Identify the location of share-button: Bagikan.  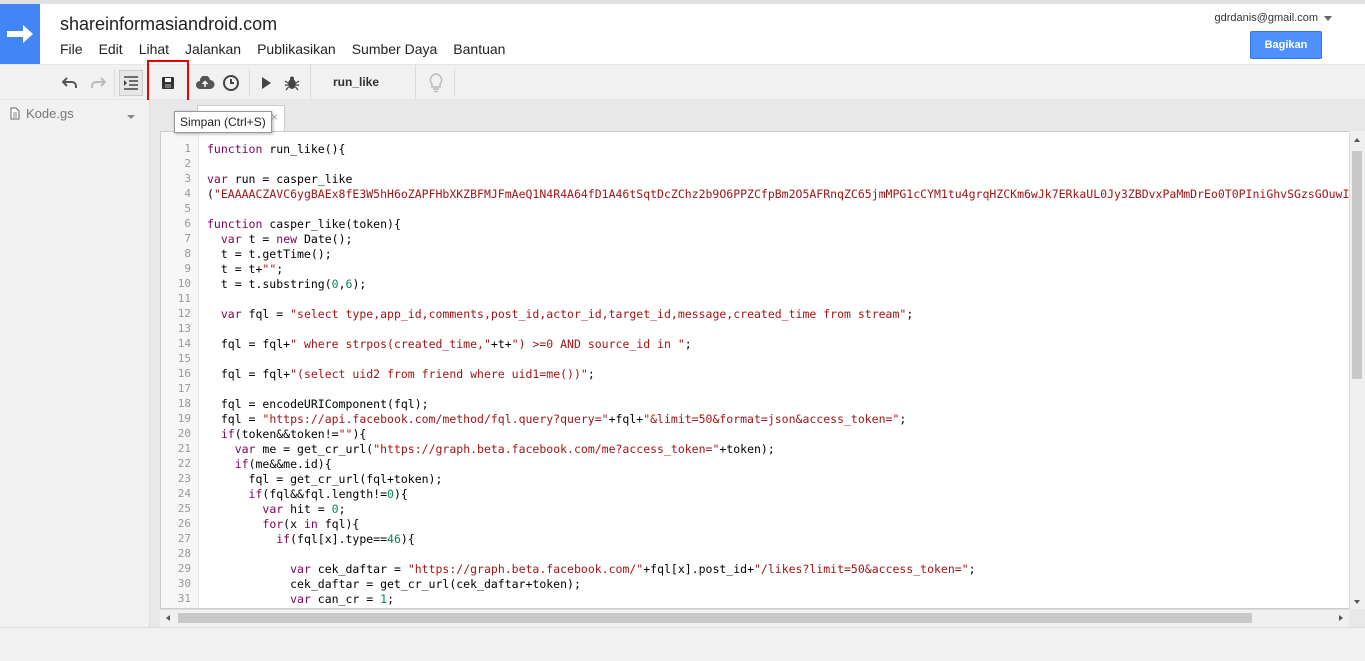
(1286, 45).